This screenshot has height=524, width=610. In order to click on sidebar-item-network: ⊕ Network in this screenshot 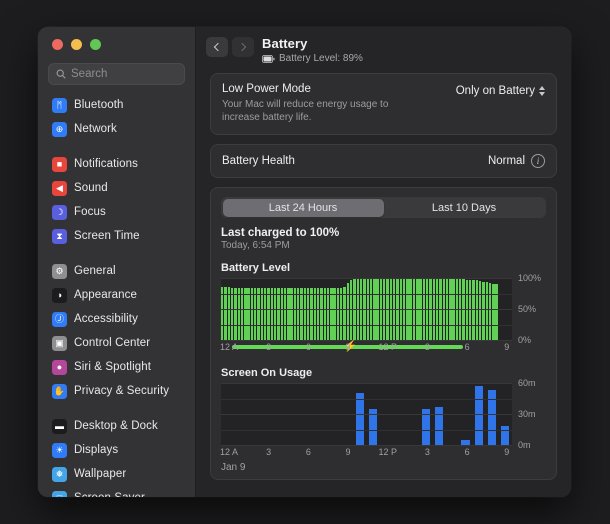, I will do `click(116, 129)`.